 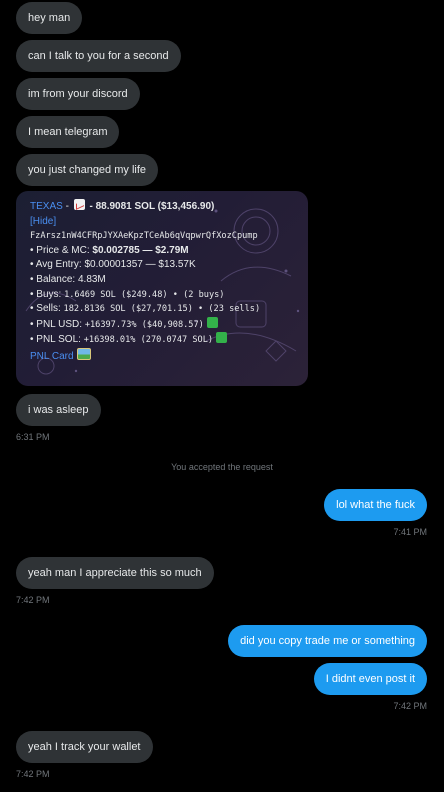 I want to click on message-bubble-incoming: im from your discord, so click(x=78, y=94).